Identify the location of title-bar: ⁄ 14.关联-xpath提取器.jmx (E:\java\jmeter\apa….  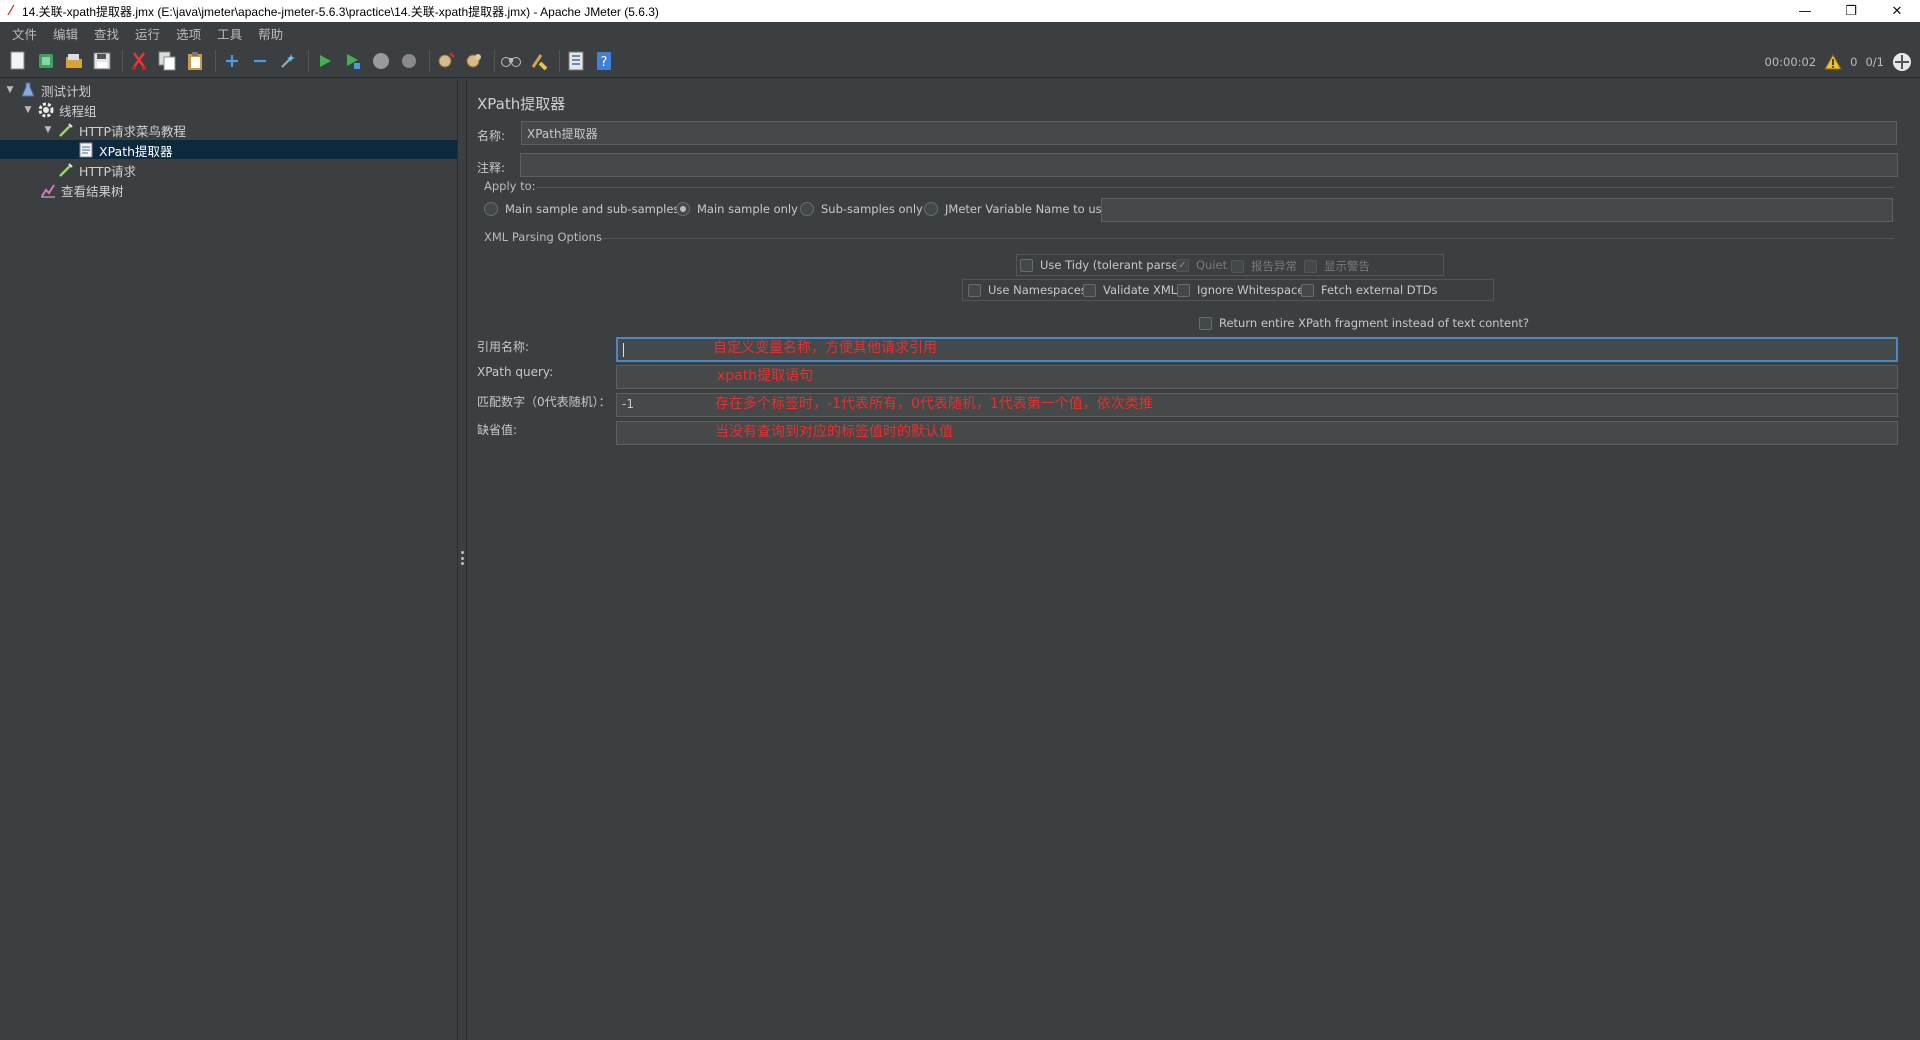
(960, 11).